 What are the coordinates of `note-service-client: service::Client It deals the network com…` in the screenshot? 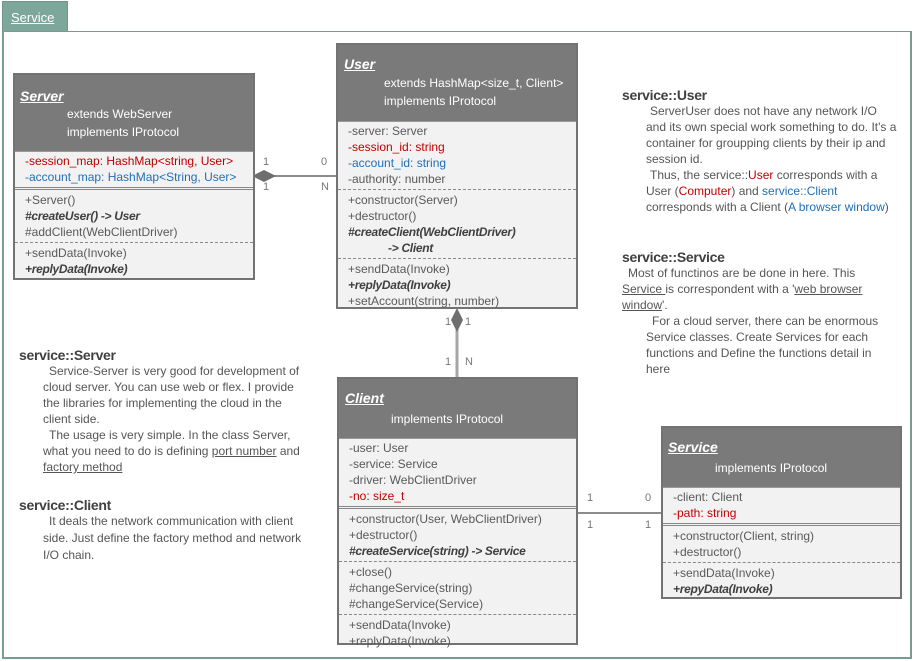 It's located at (161, 530).